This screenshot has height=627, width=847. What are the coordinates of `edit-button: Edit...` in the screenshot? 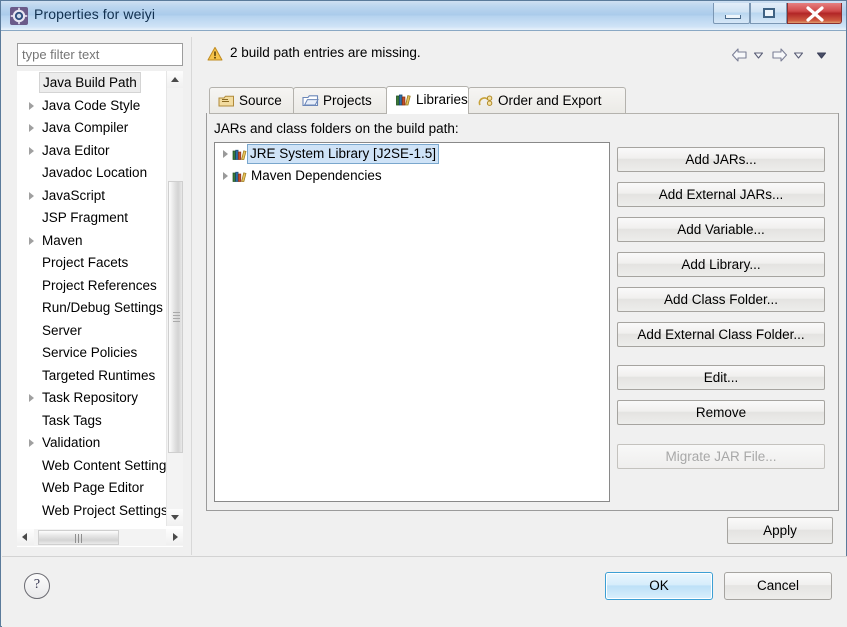 It's located at (721, 377).